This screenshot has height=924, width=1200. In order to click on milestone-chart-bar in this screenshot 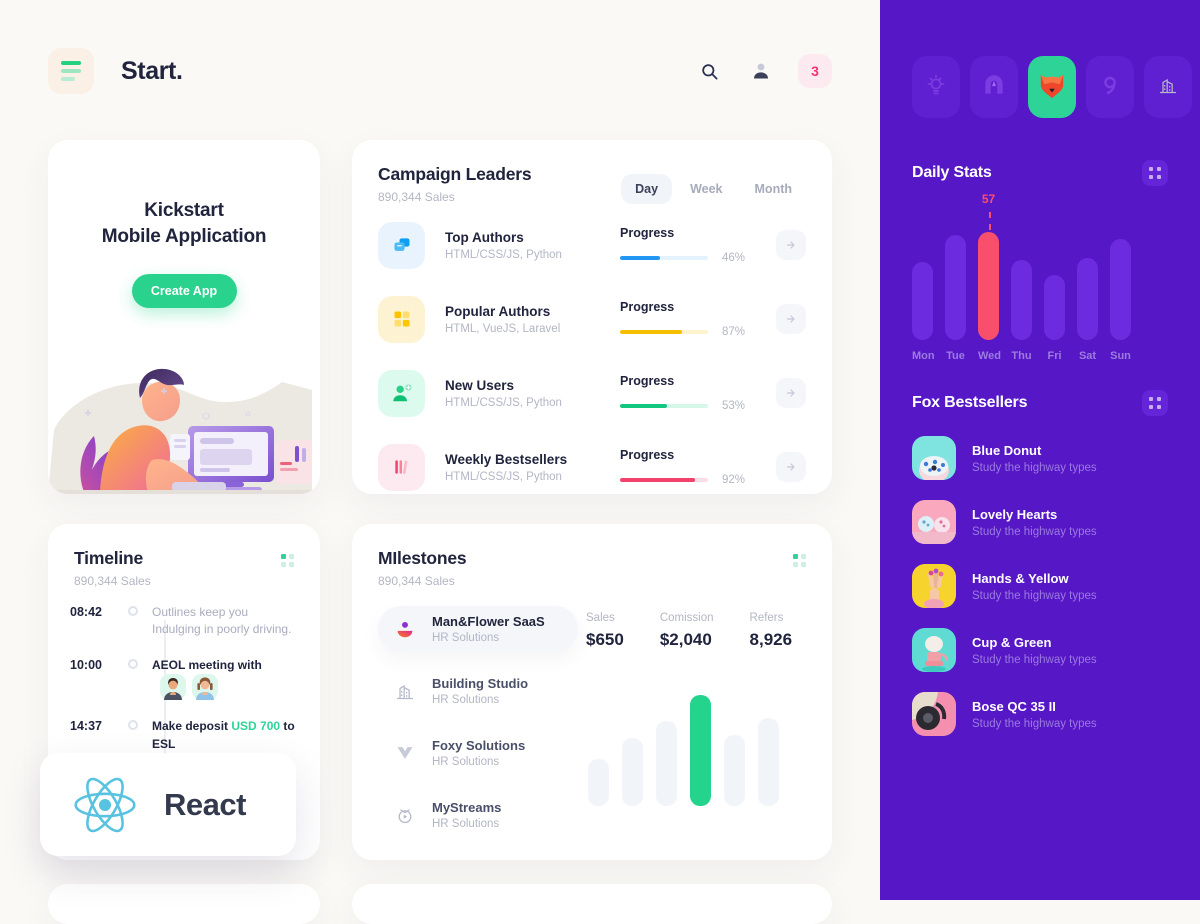, I will do `click(632, 772)`.